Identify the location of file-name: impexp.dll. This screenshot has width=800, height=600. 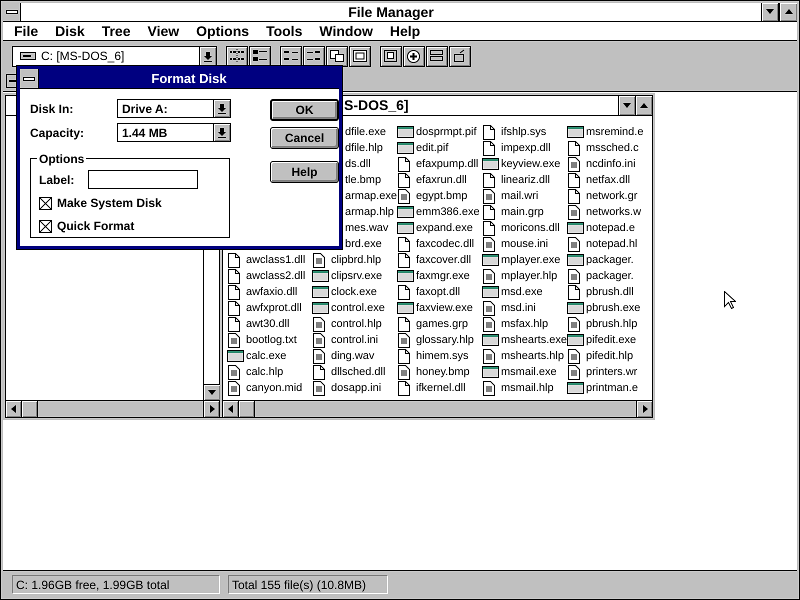
(526, 148).